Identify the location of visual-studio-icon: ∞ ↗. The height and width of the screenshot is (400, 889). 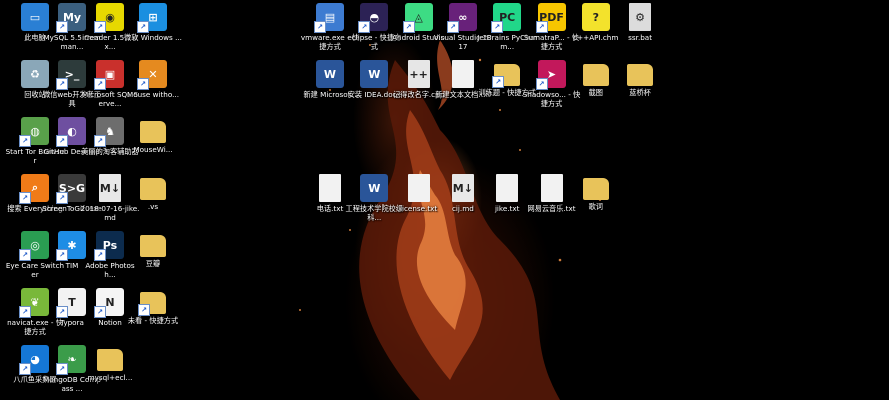
(461, 18).